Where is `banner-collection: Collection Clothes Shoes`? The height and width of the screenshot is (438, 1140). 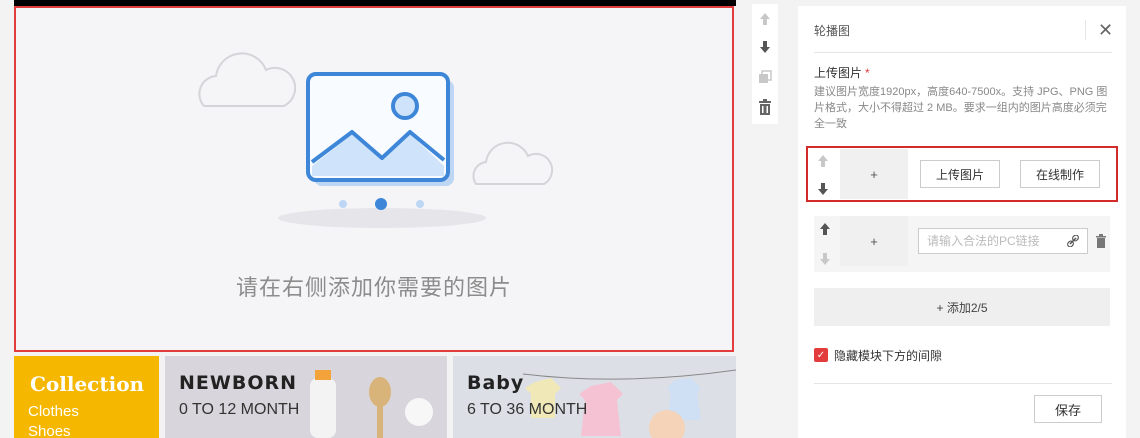
banner-collection: Collection Clothes Shoes is located at coordinates (86, 397).